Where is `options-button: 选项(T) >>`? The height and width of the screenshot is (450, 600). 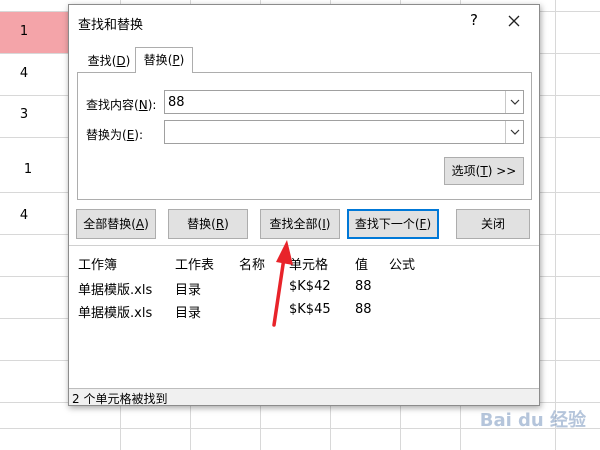
options-button: 选项(T) >> is located at coordinates (484, 171).